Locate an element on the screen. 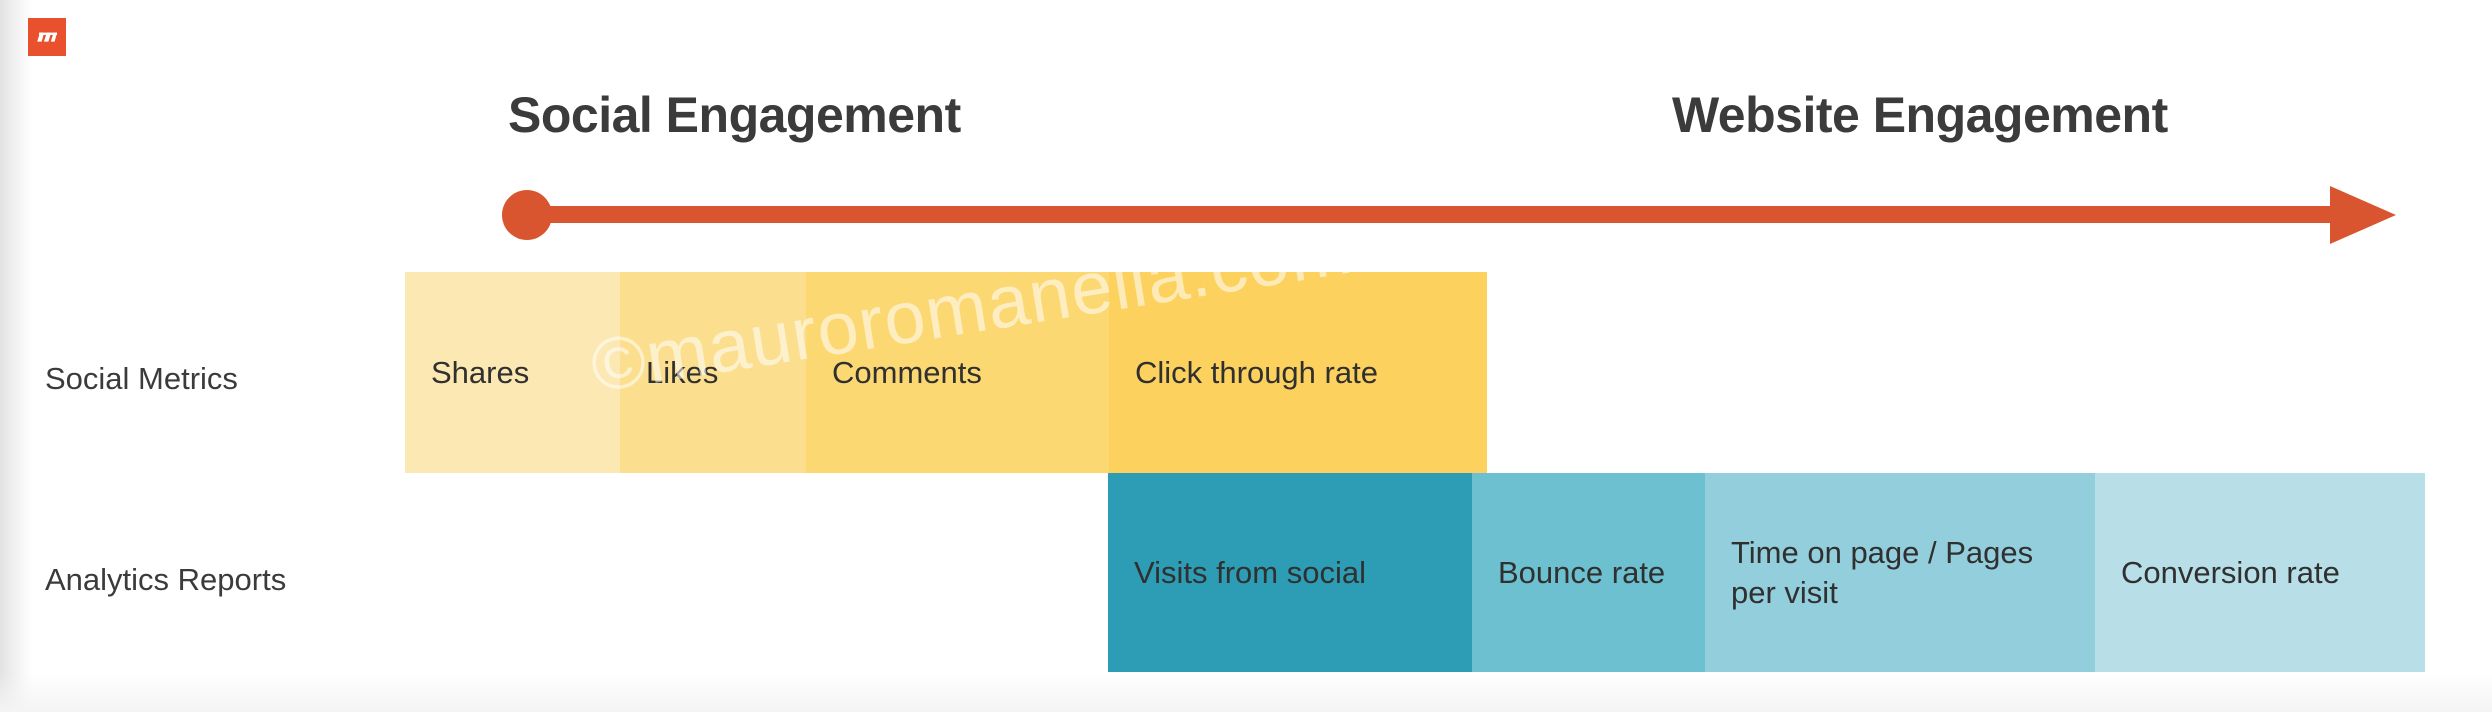  social-metrics-band: Shares Likes Comments Click through rate is located at coordinates (946, 372).